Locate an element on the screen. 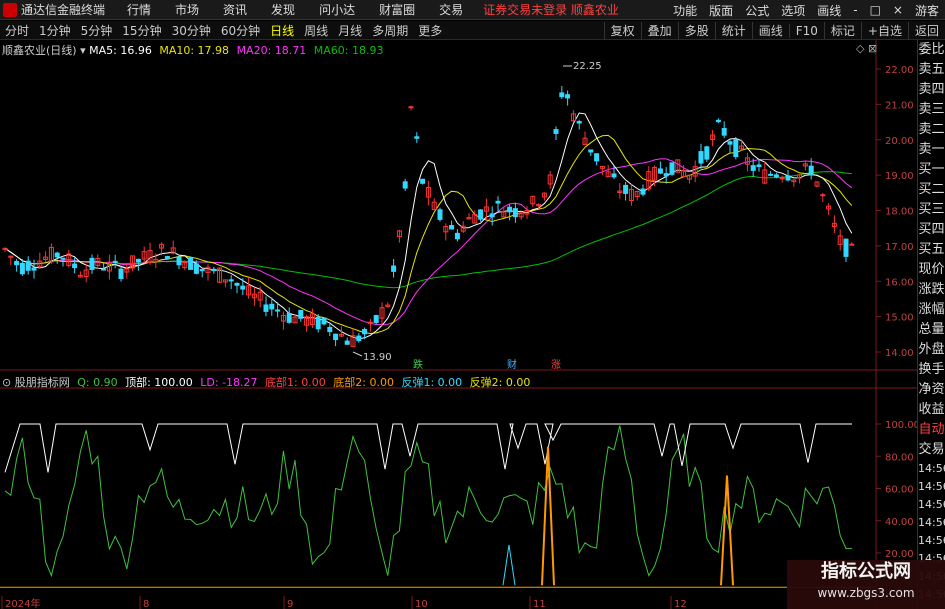 The width and height of the screenshot is (945, 609). low-price-label: 13.90 is located at coordinates (377, 357).